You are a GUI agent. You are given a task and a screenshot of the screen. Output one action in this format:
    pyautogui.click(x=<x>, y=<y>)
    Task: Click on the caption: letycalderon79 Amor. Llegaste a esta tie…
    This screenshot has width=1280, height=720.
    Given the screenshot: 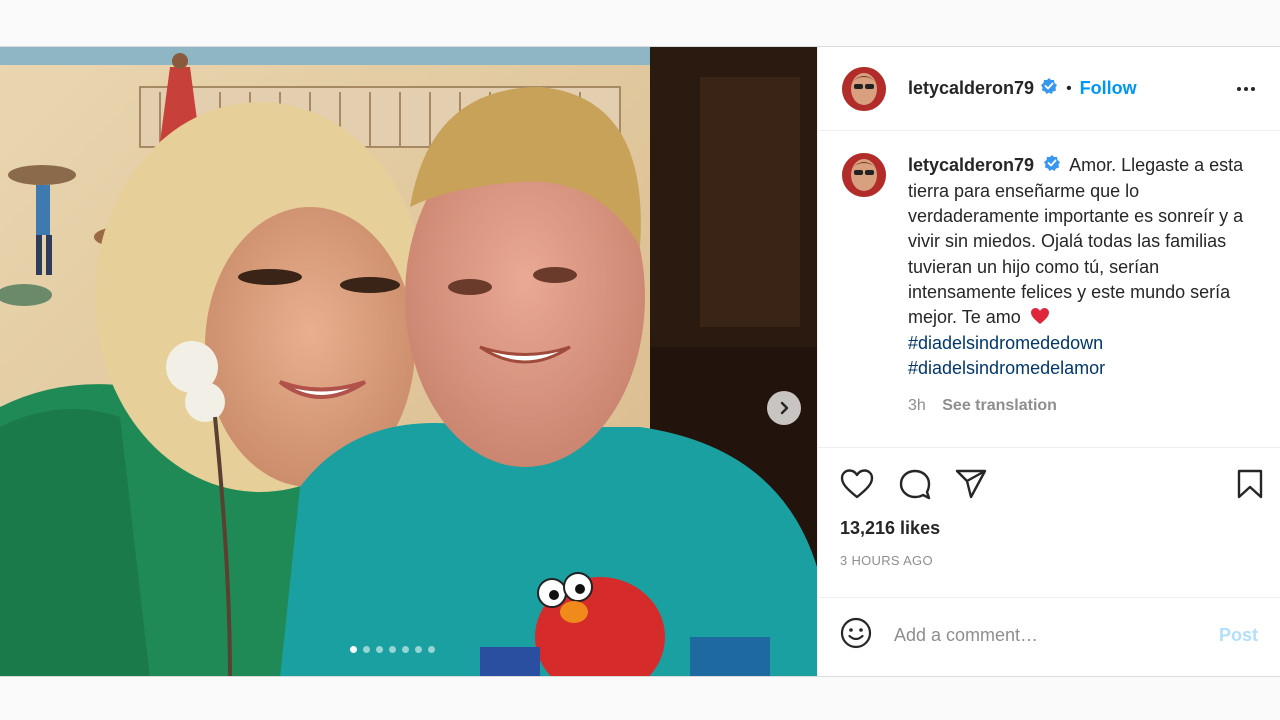 What is the action you would take?
    pyautogui.click(x=1078, y=300)
    